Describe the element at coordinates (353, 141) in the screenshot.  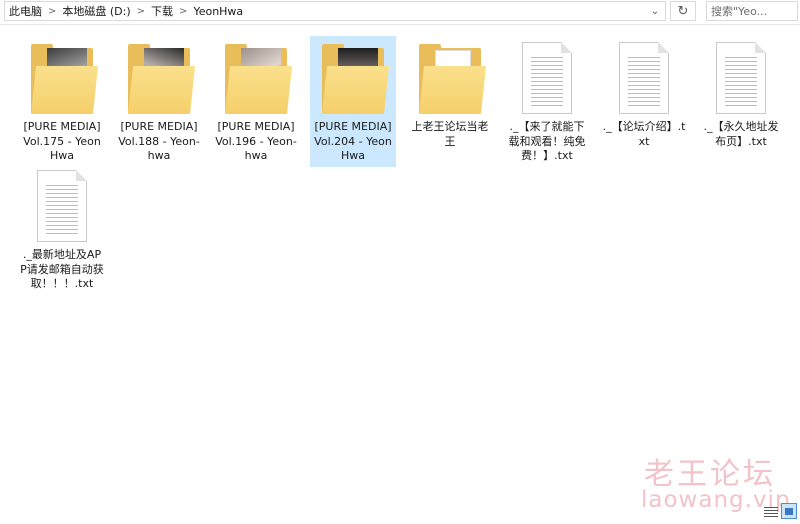
I see `item-label: [PURE MEDIA] Vol.204 - YeonHwa` at that location.